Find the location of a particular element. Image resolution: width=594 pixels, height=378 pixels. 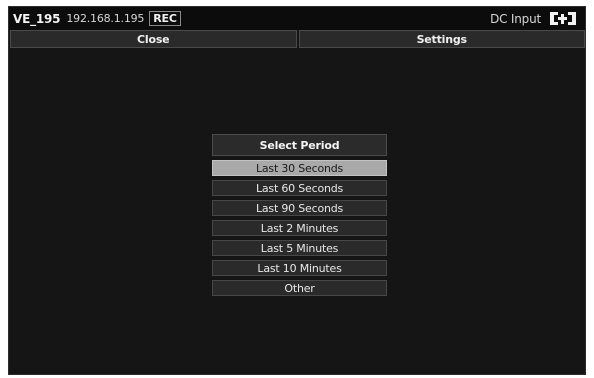

title-bar: VE_195 192.168.1.195 REC DC Input is located at coordinates (297, 18).